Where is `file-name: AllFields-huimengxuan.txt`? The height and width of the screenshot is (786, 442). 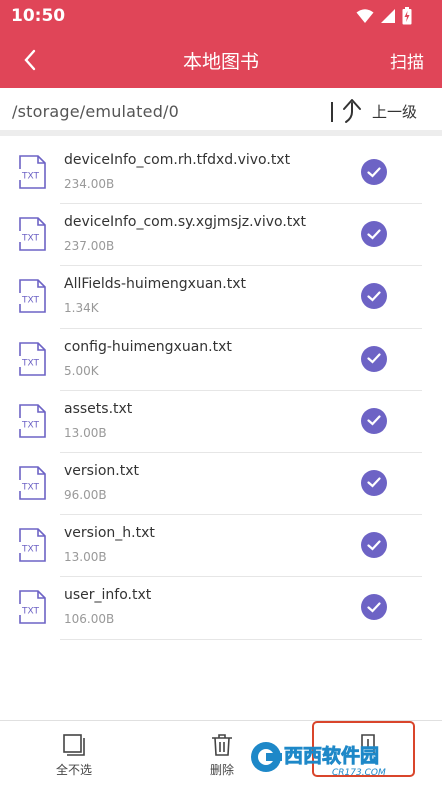 file-name: AllFields-huimengxuan.txt is located at coordinates (155, 284).